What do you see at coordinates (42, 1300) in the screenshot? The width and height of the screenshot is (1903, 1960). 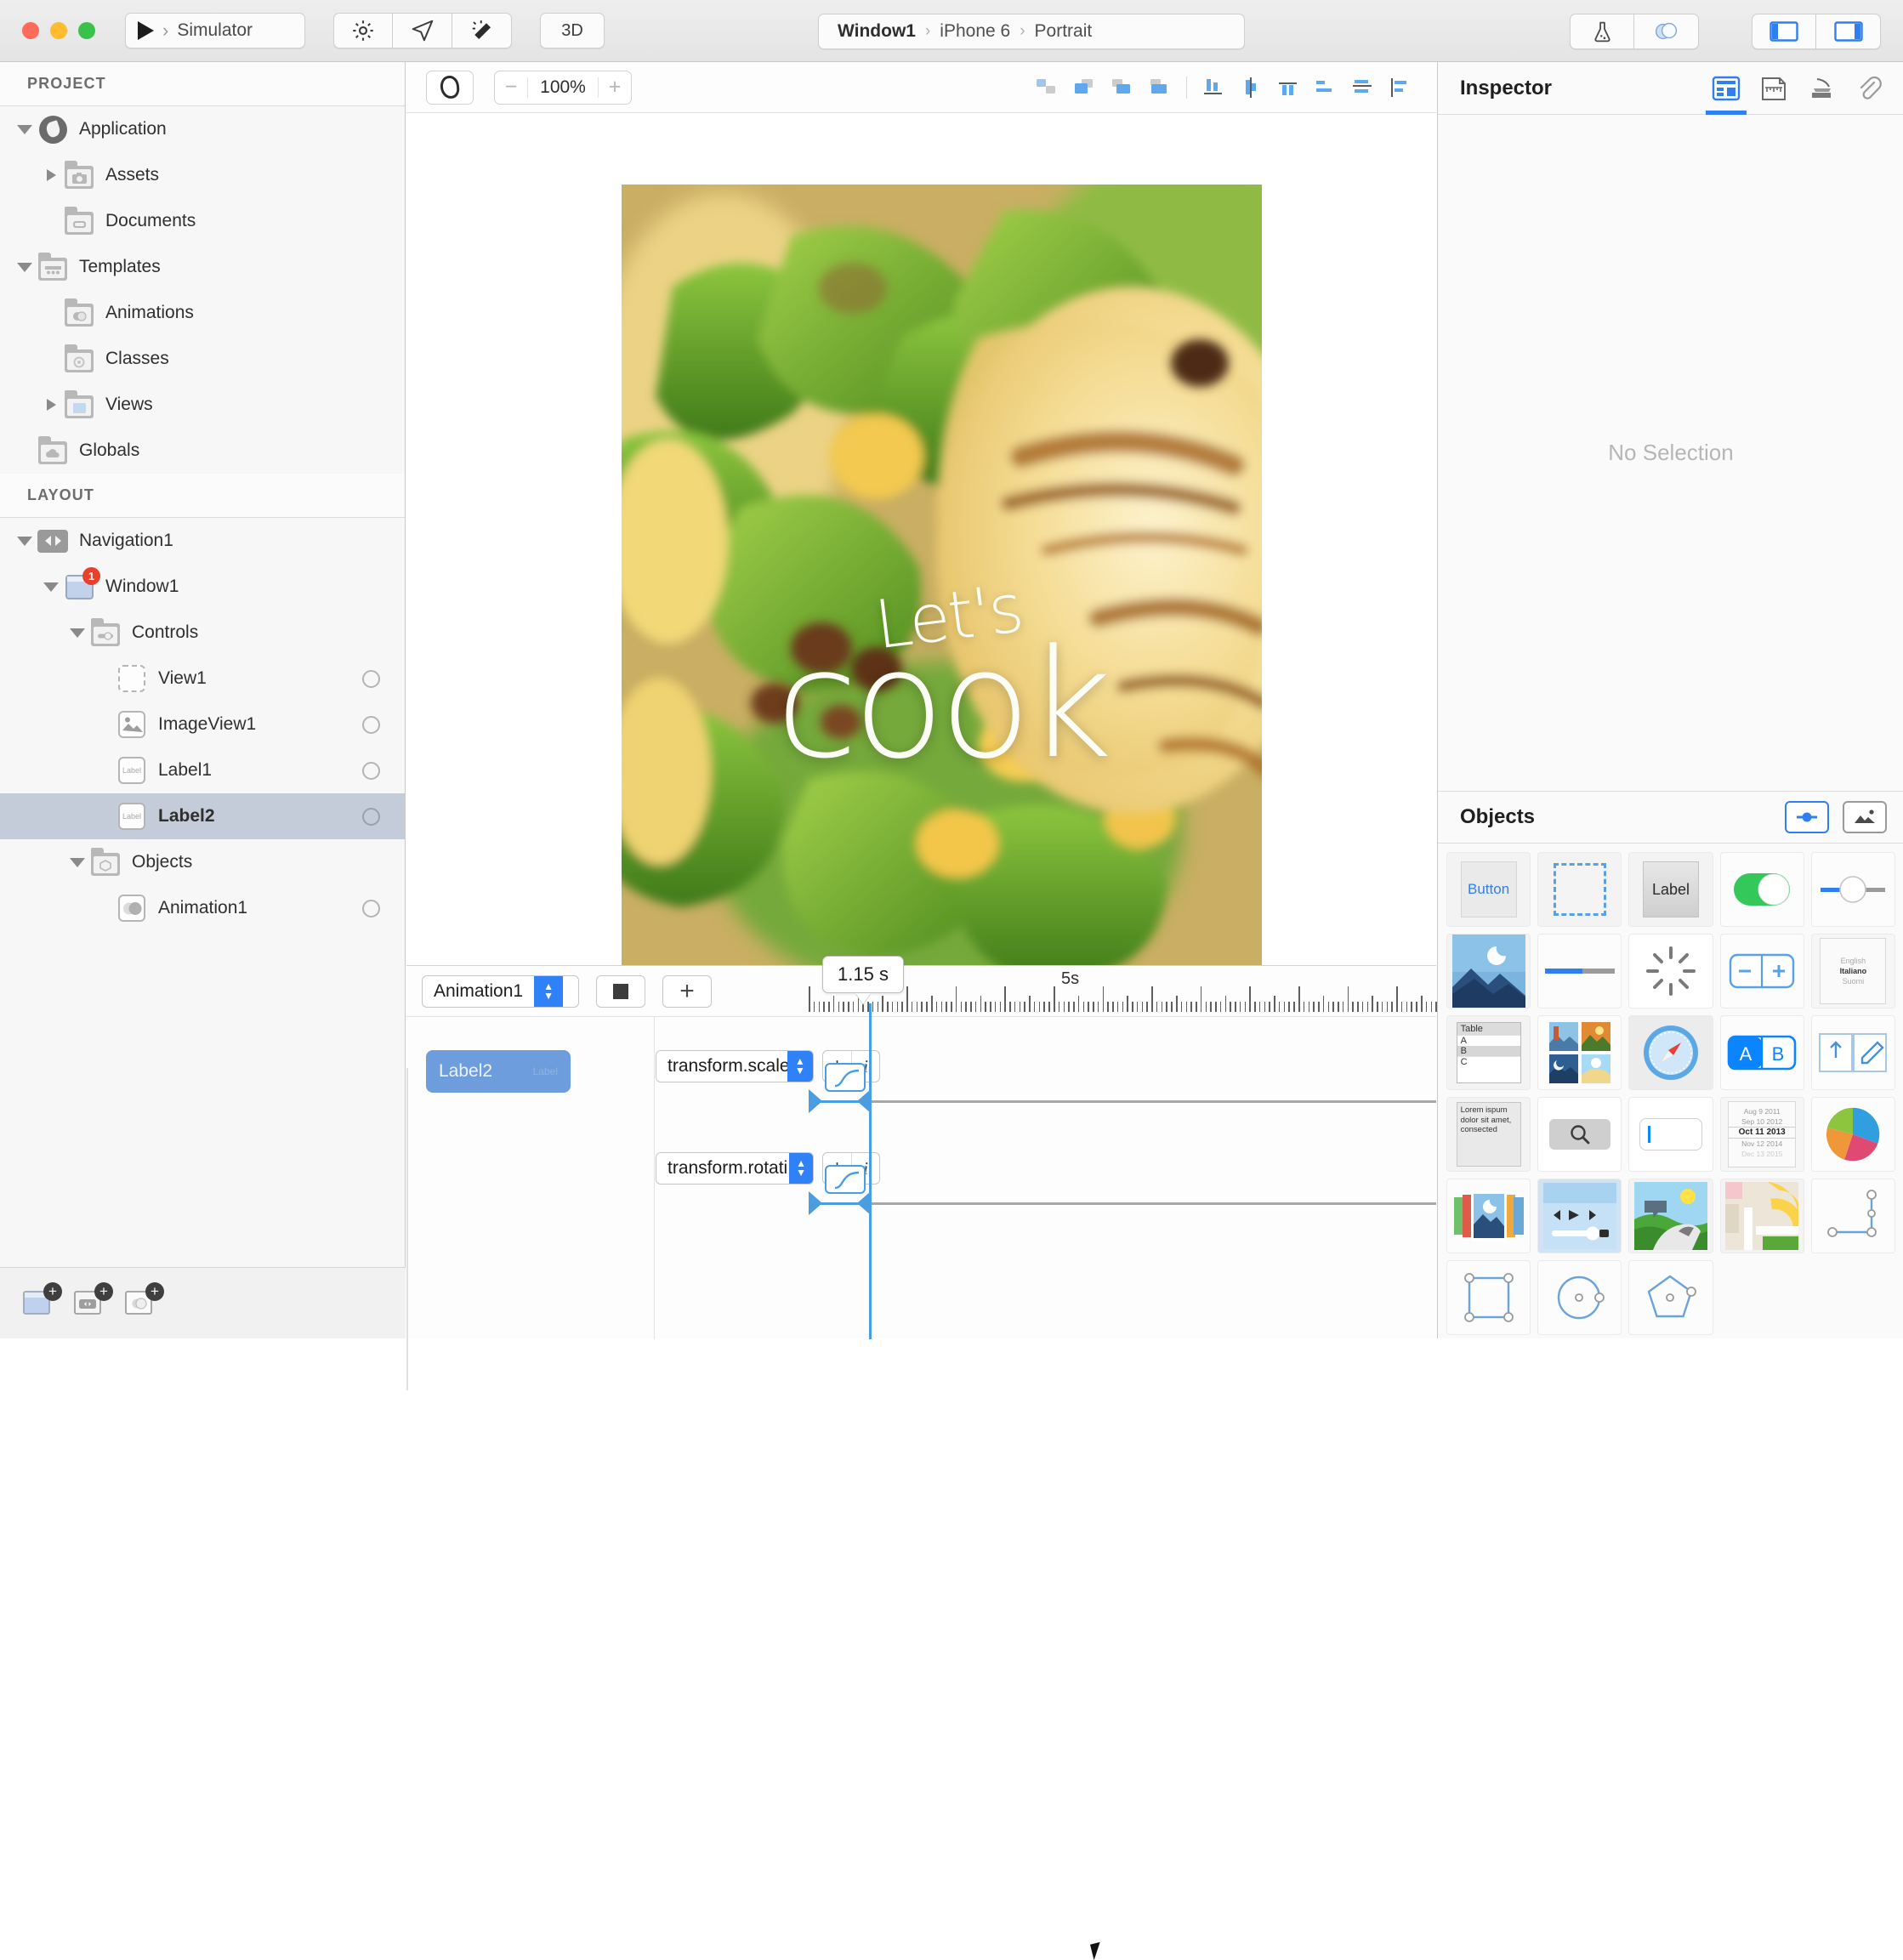 I see `add-window-button: +` at bounding box center [42, 1300].